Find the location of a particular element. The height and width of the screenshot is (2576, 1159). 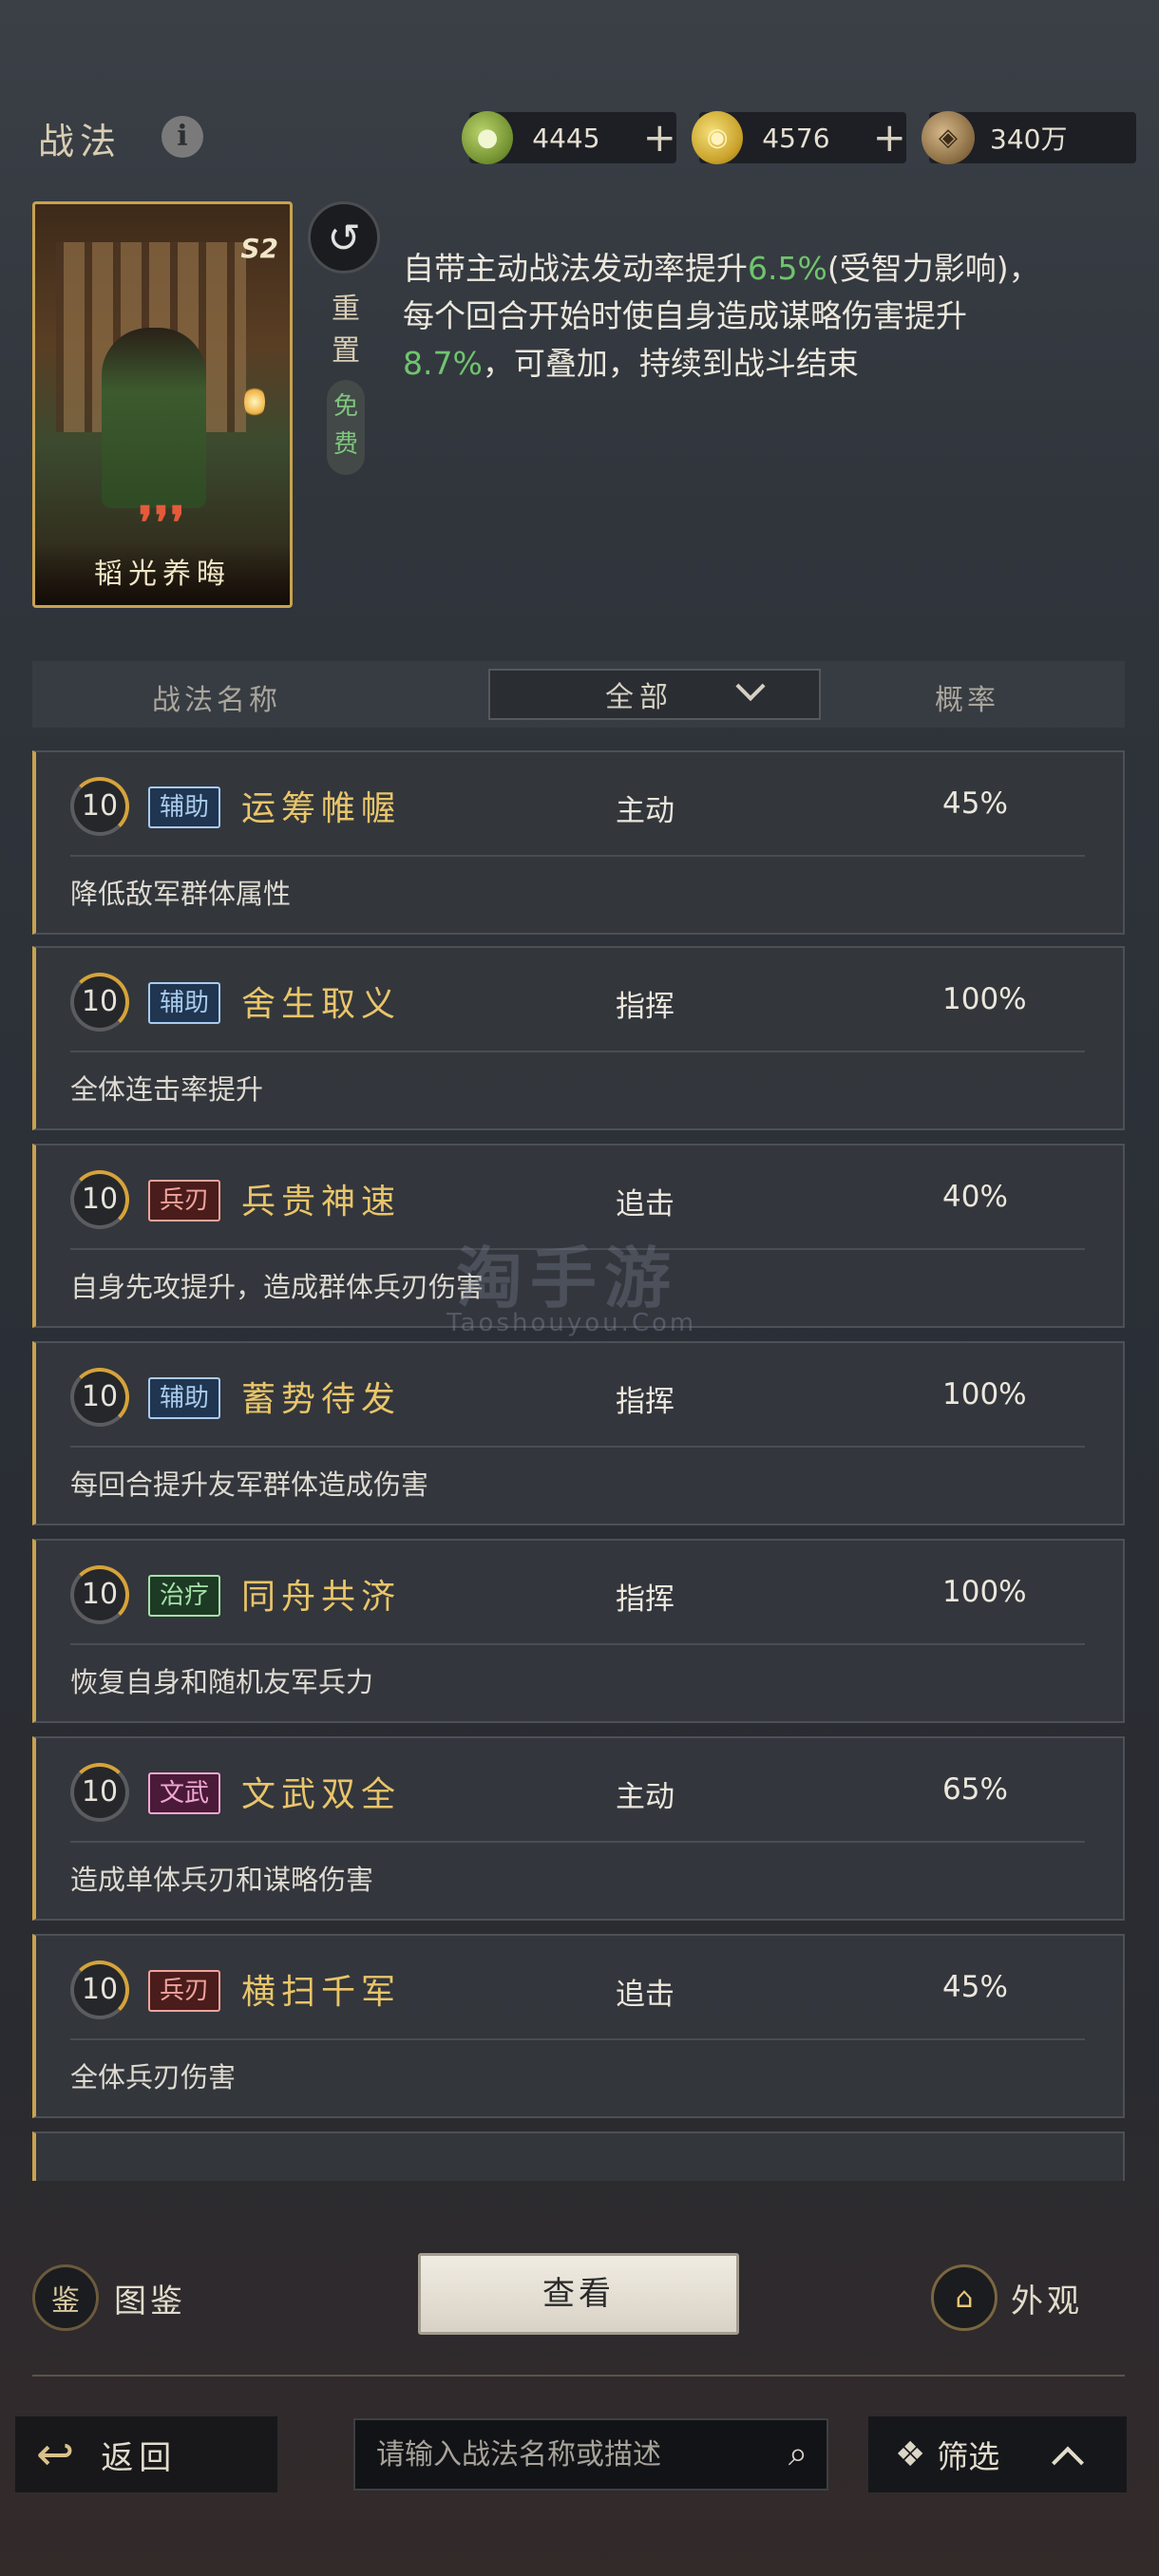

page-title: 战法 is located at coordinates (80, 141).